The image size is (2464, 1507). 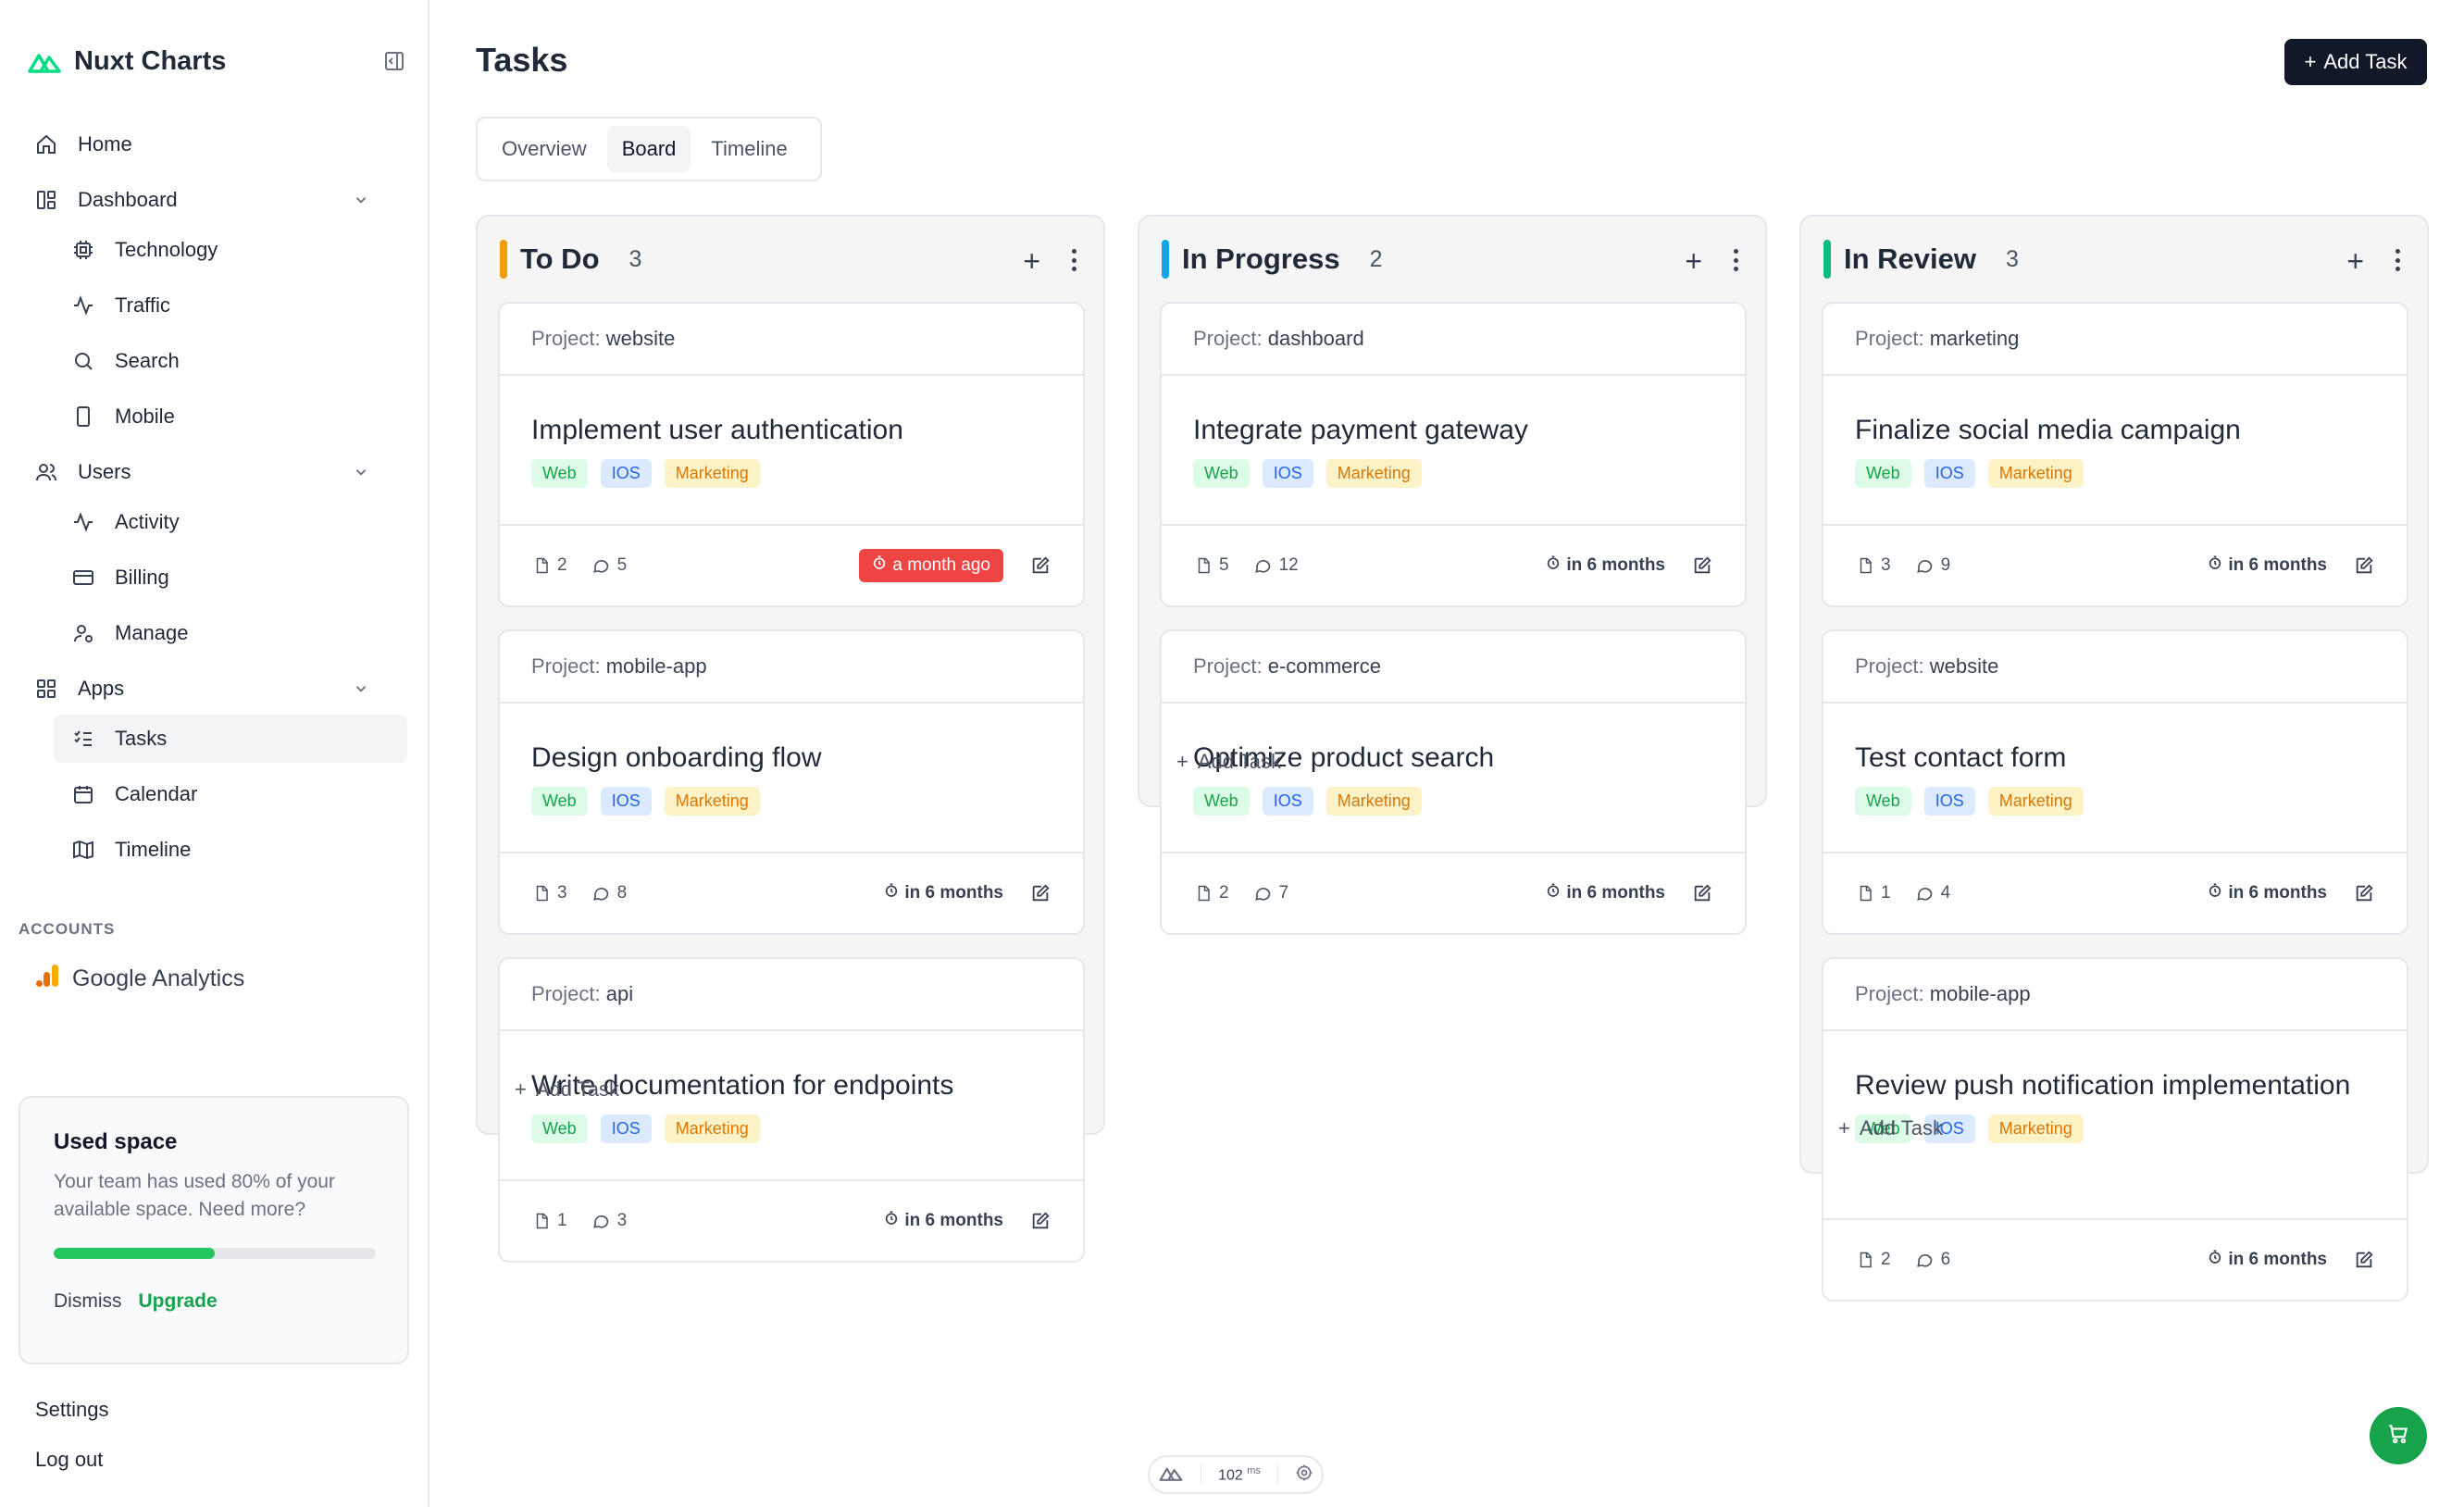 I want to click on account-google-analytics: Google Analytics, so click(x=139, y=979).